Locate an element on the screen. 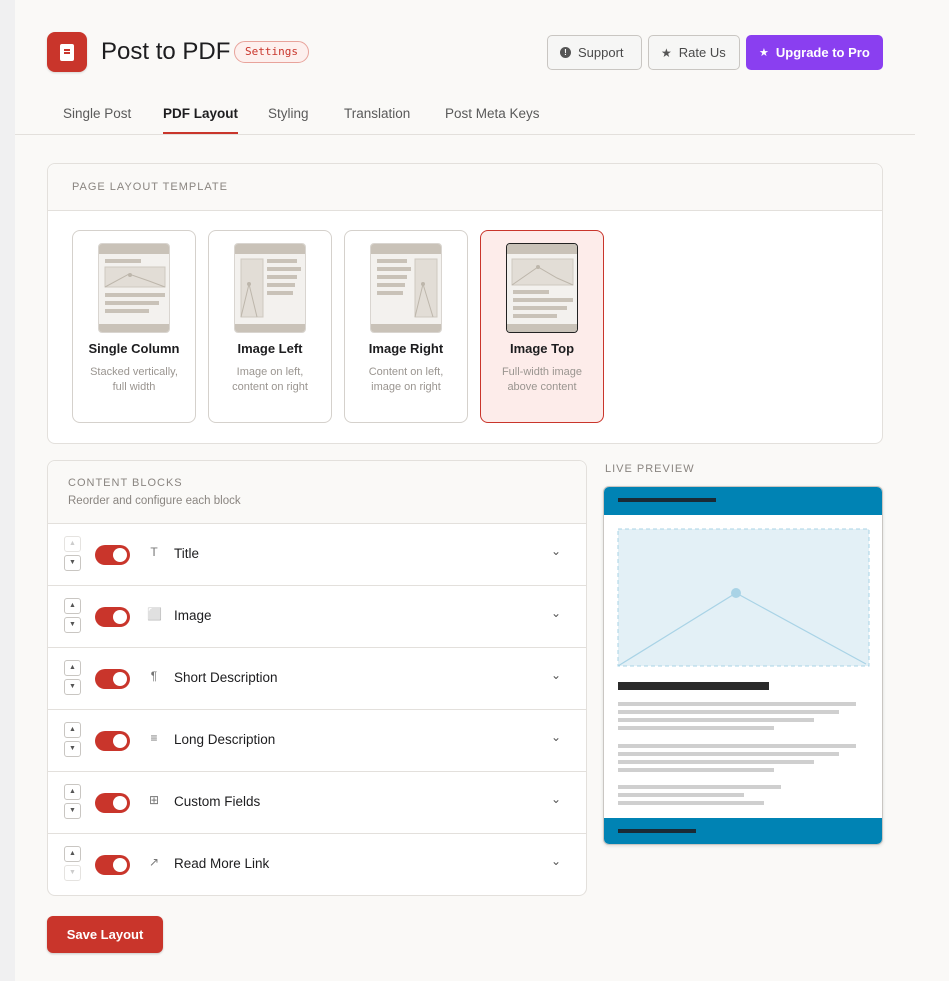 The image size is (949, 981). template-name: Image Right is located at coordinates (406, 348).